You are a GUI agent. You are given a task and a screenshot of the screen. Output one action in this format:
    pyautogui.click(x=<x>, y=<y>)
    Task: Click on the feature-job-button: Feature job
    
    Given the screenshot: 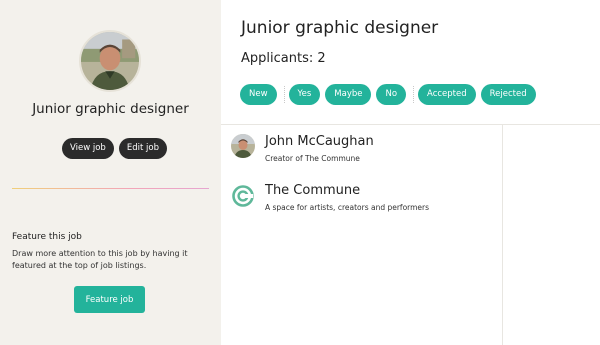 What is the action you would take?
    pyautogui.click(x=109, y=299)
    